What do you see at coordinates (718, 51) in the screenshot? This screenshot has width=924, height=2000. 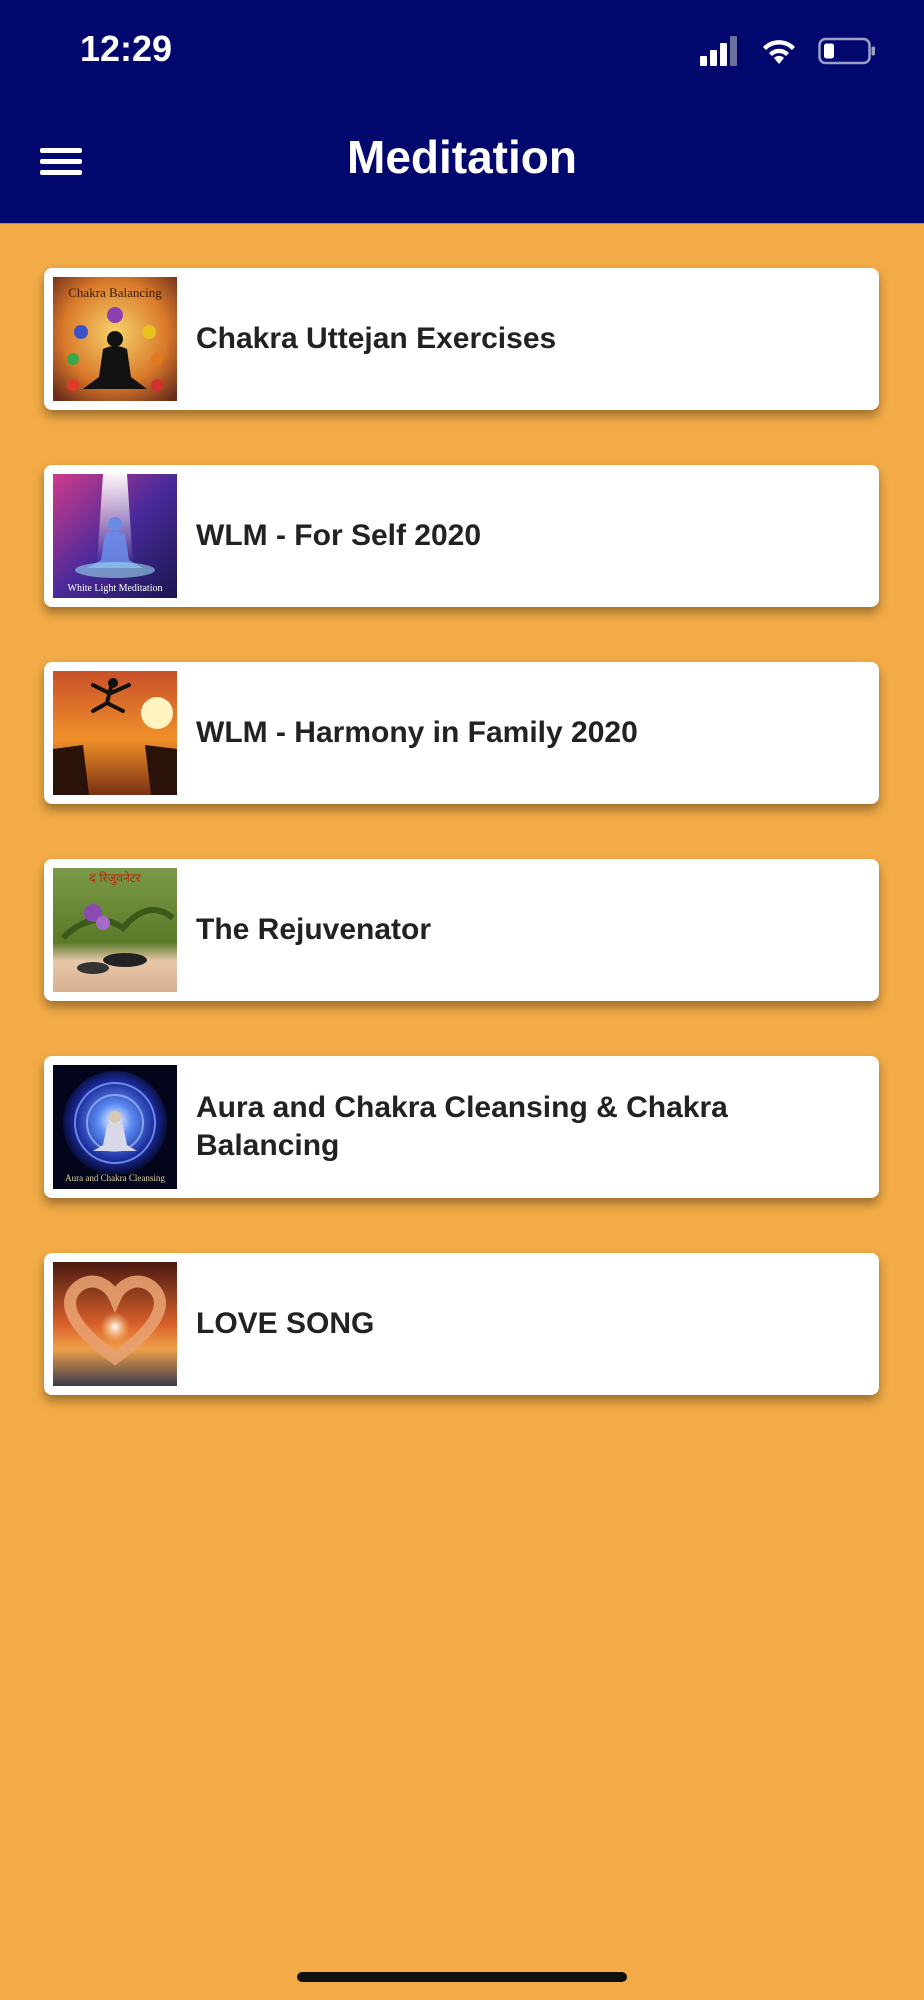 I see `cellular-signal-icon` at bounding box center [718, 51].